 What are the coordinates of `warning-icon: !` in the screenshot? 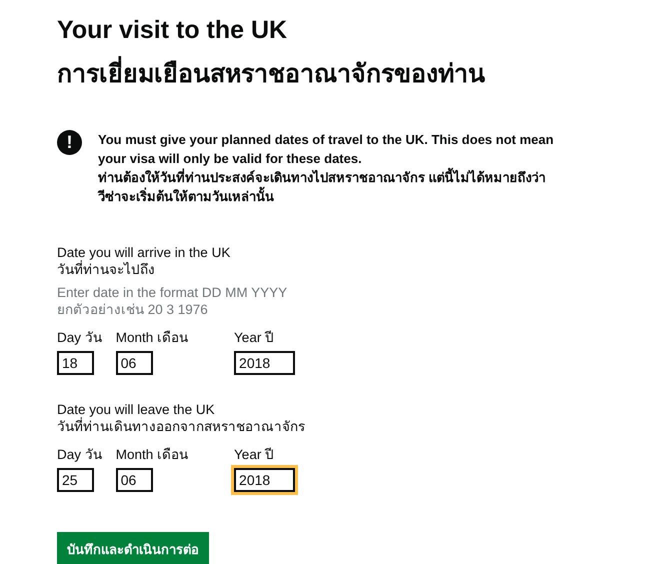 It's located at (69, 142).